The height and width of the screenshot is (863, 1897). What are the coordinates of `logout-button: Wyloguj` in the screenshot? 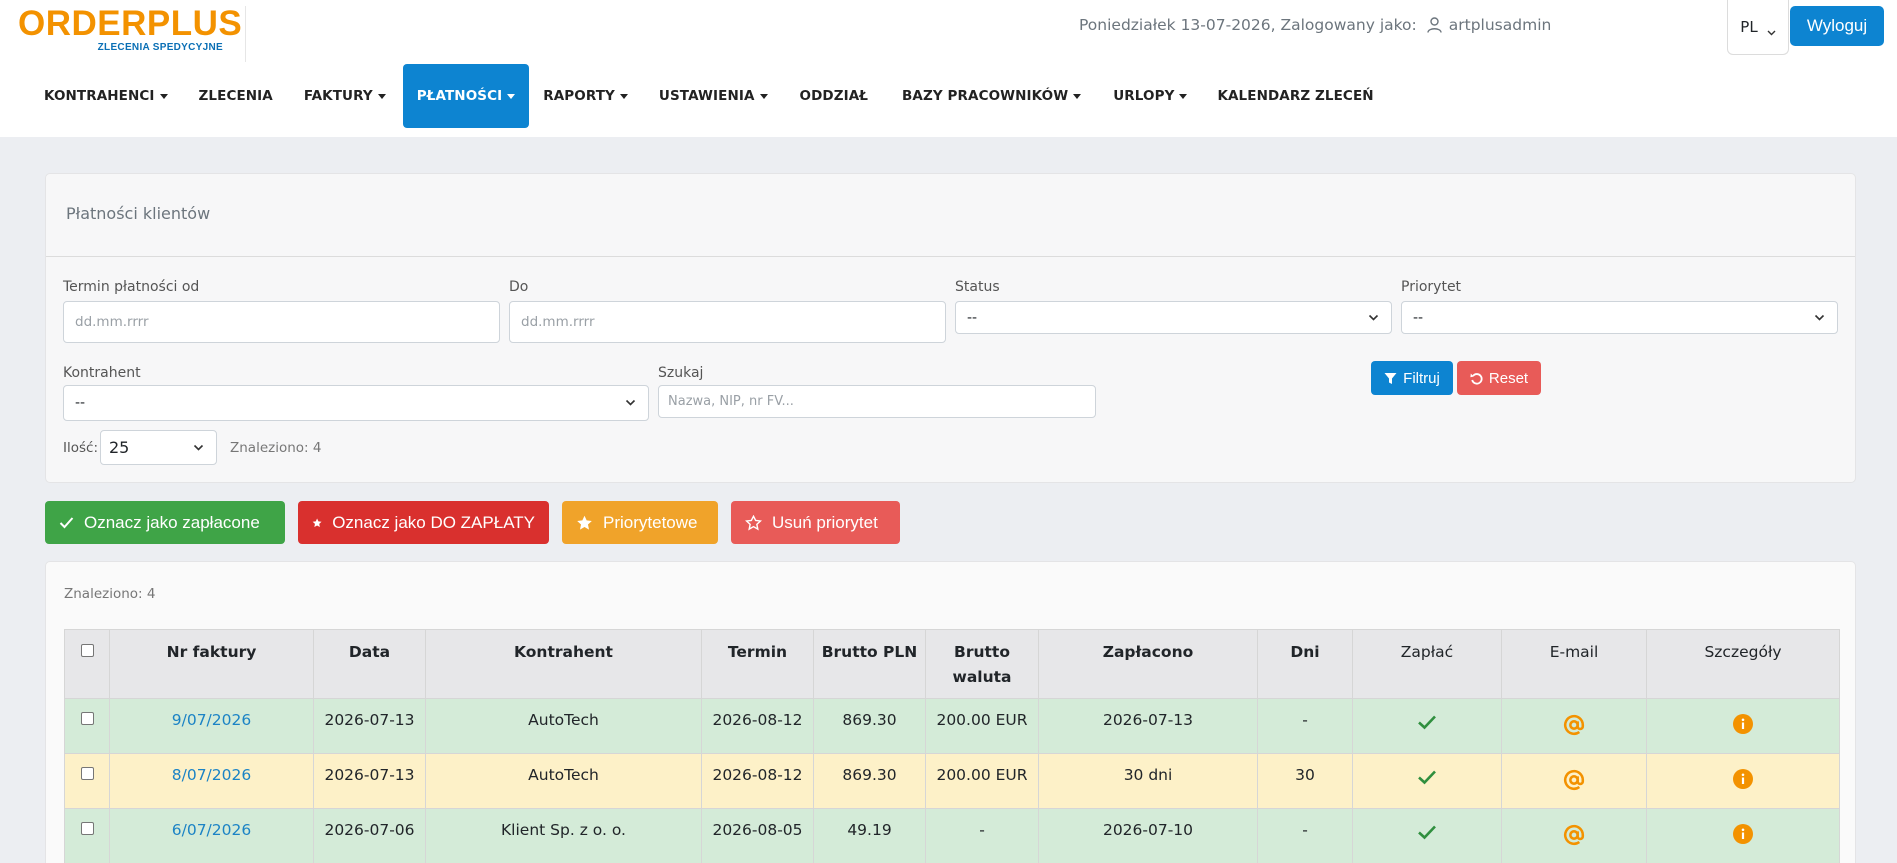 It's located at (1837, 26).